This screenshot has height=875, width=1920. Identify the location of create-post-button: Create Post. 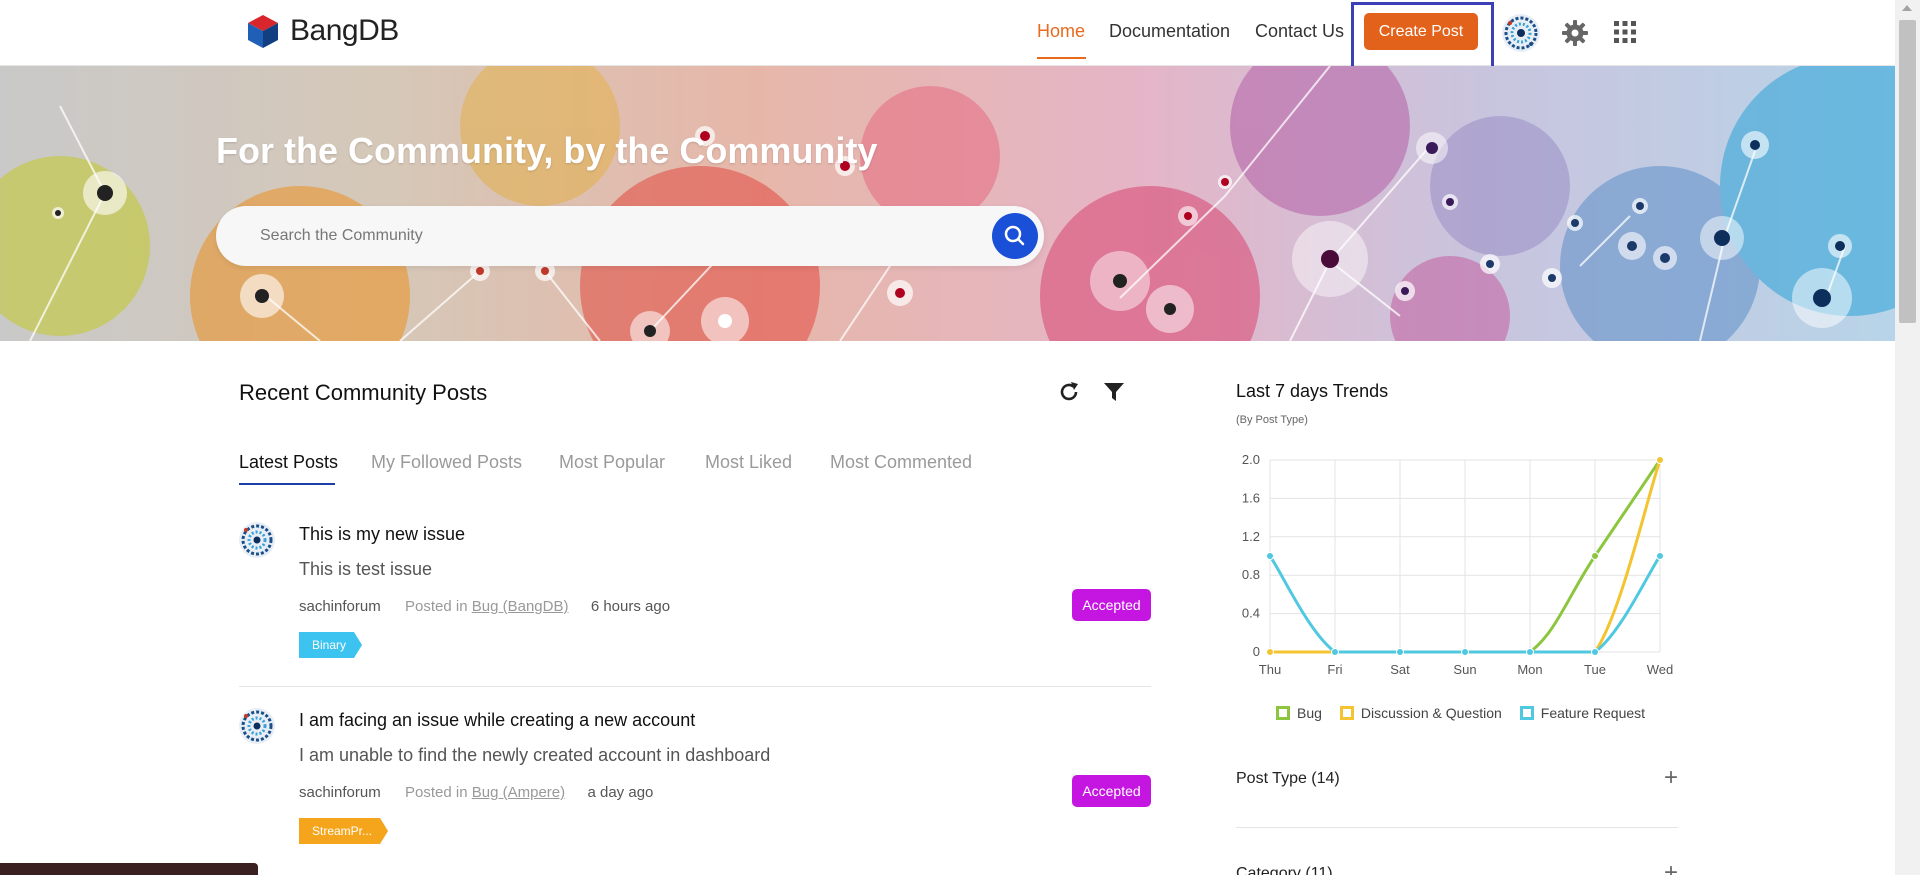
(1421, 31).